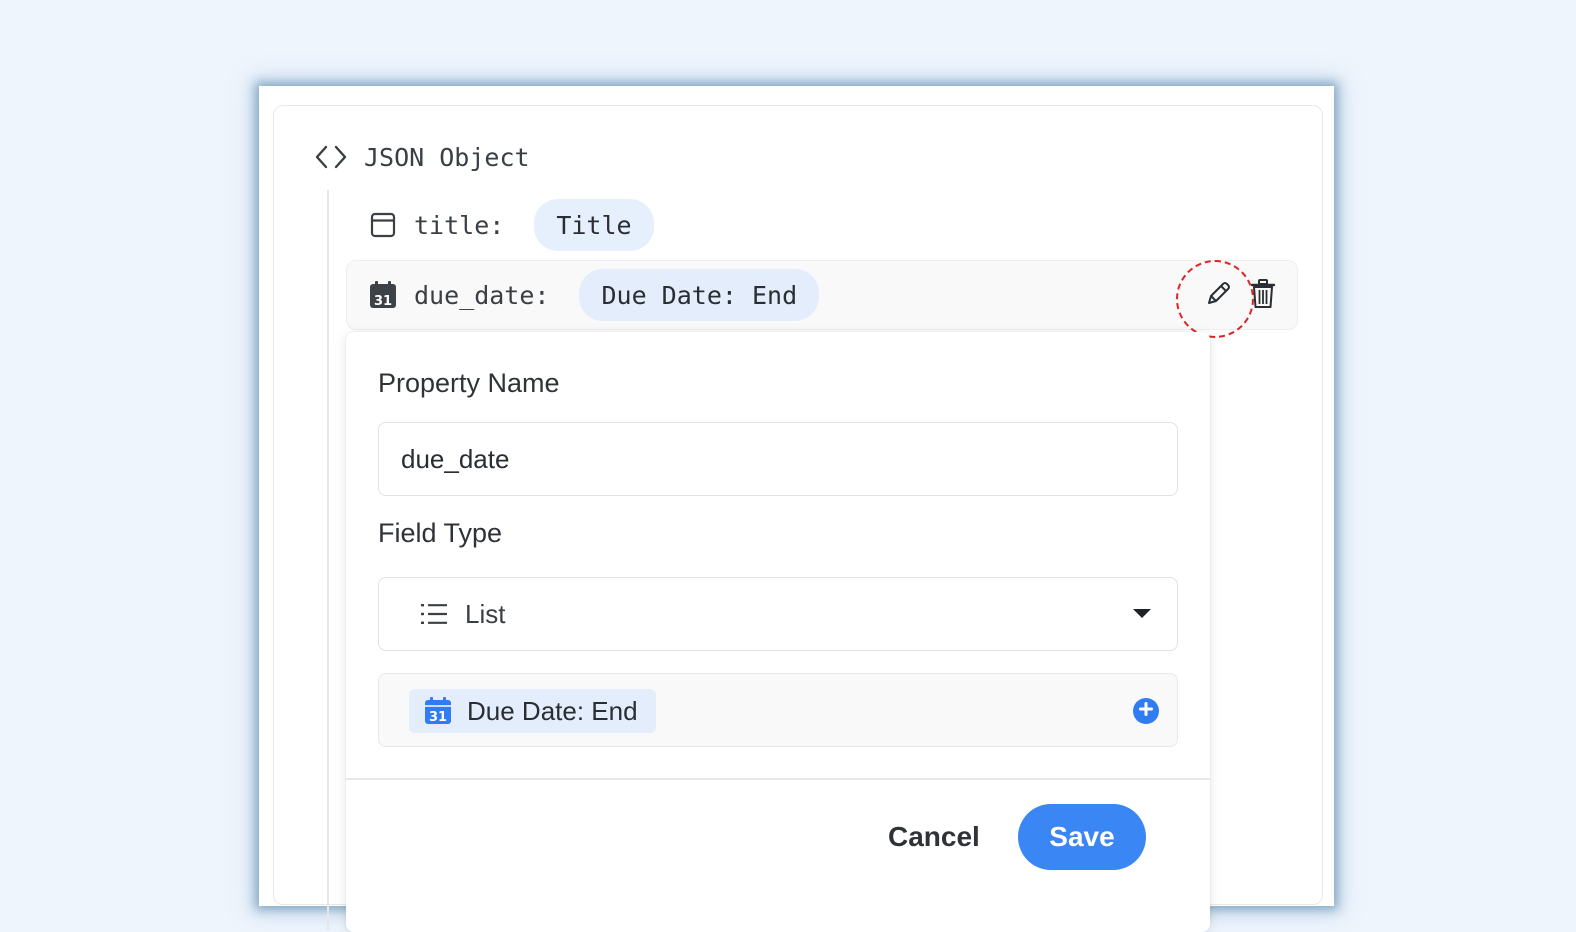 The width and height of the screenshot is (1576, 932). I want to click on save-button: Save, so click(1082, 837).